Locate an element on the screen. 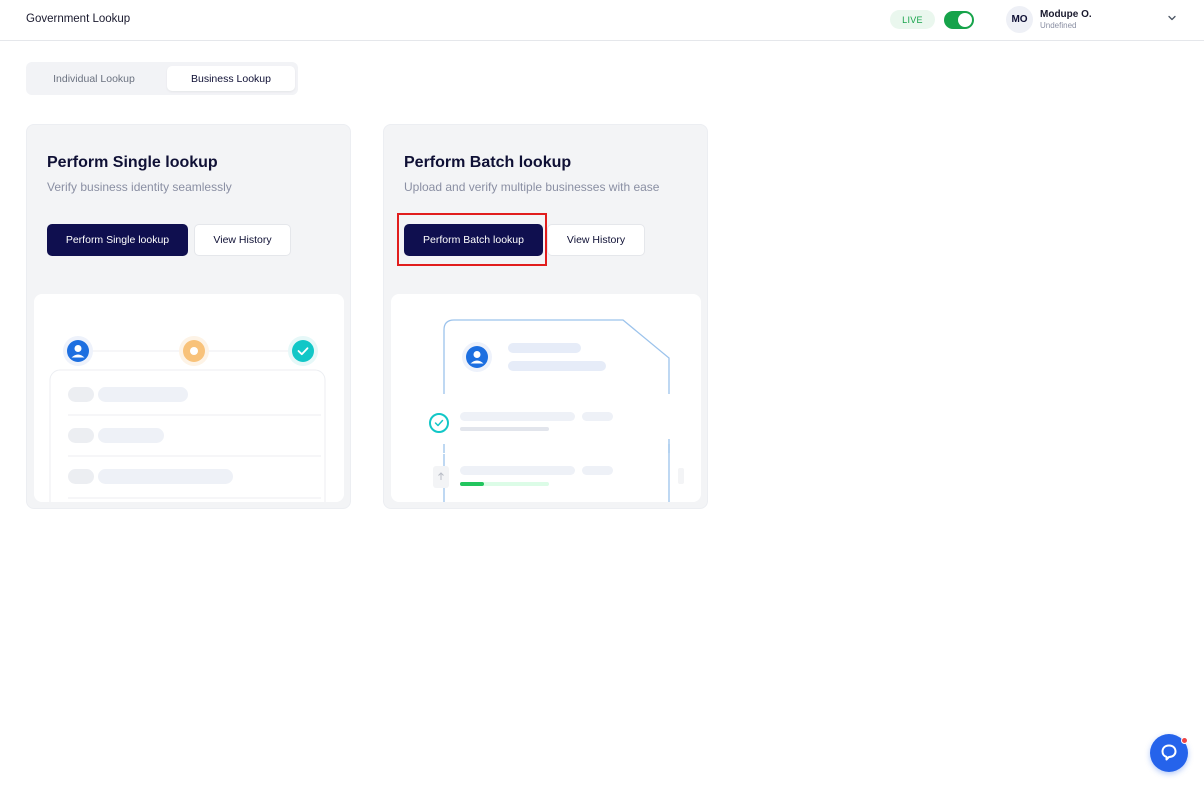 The height and width of the screenshot is (787, 1204). live-badge: LIVE is located at coordinates (912, 19).